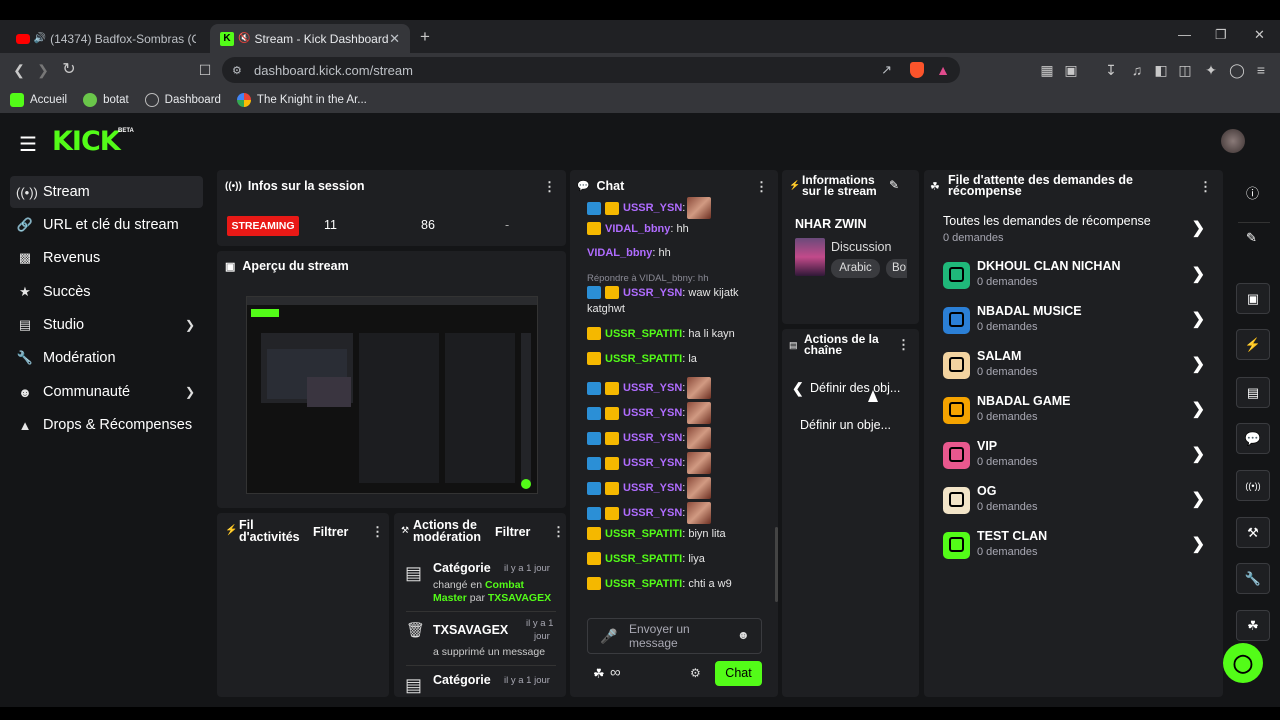 This screenshot has height=720, width=1280. I want to click on bookmark-icon: ☐, so click(205, 70).